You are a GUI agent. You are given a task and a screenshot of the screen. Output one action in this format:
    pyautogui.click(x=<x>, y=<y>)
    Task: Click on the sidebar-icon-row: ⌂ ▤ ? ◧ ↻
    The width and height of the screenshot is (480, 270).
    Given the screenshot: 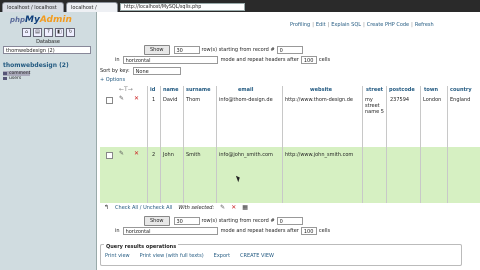 What is the action you would take?
    pyautogui.click(x=48, y=32)
    